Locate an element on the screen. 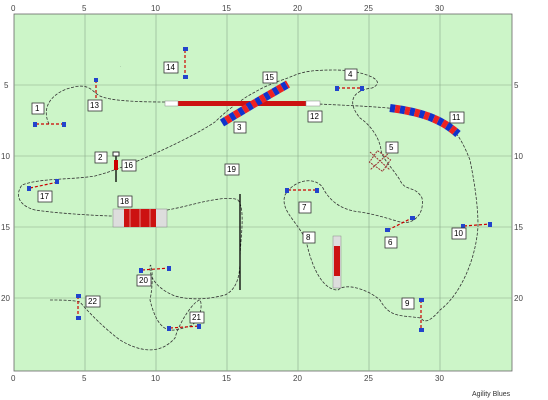  svg-text: 1 is located at coordinates (37, 108).